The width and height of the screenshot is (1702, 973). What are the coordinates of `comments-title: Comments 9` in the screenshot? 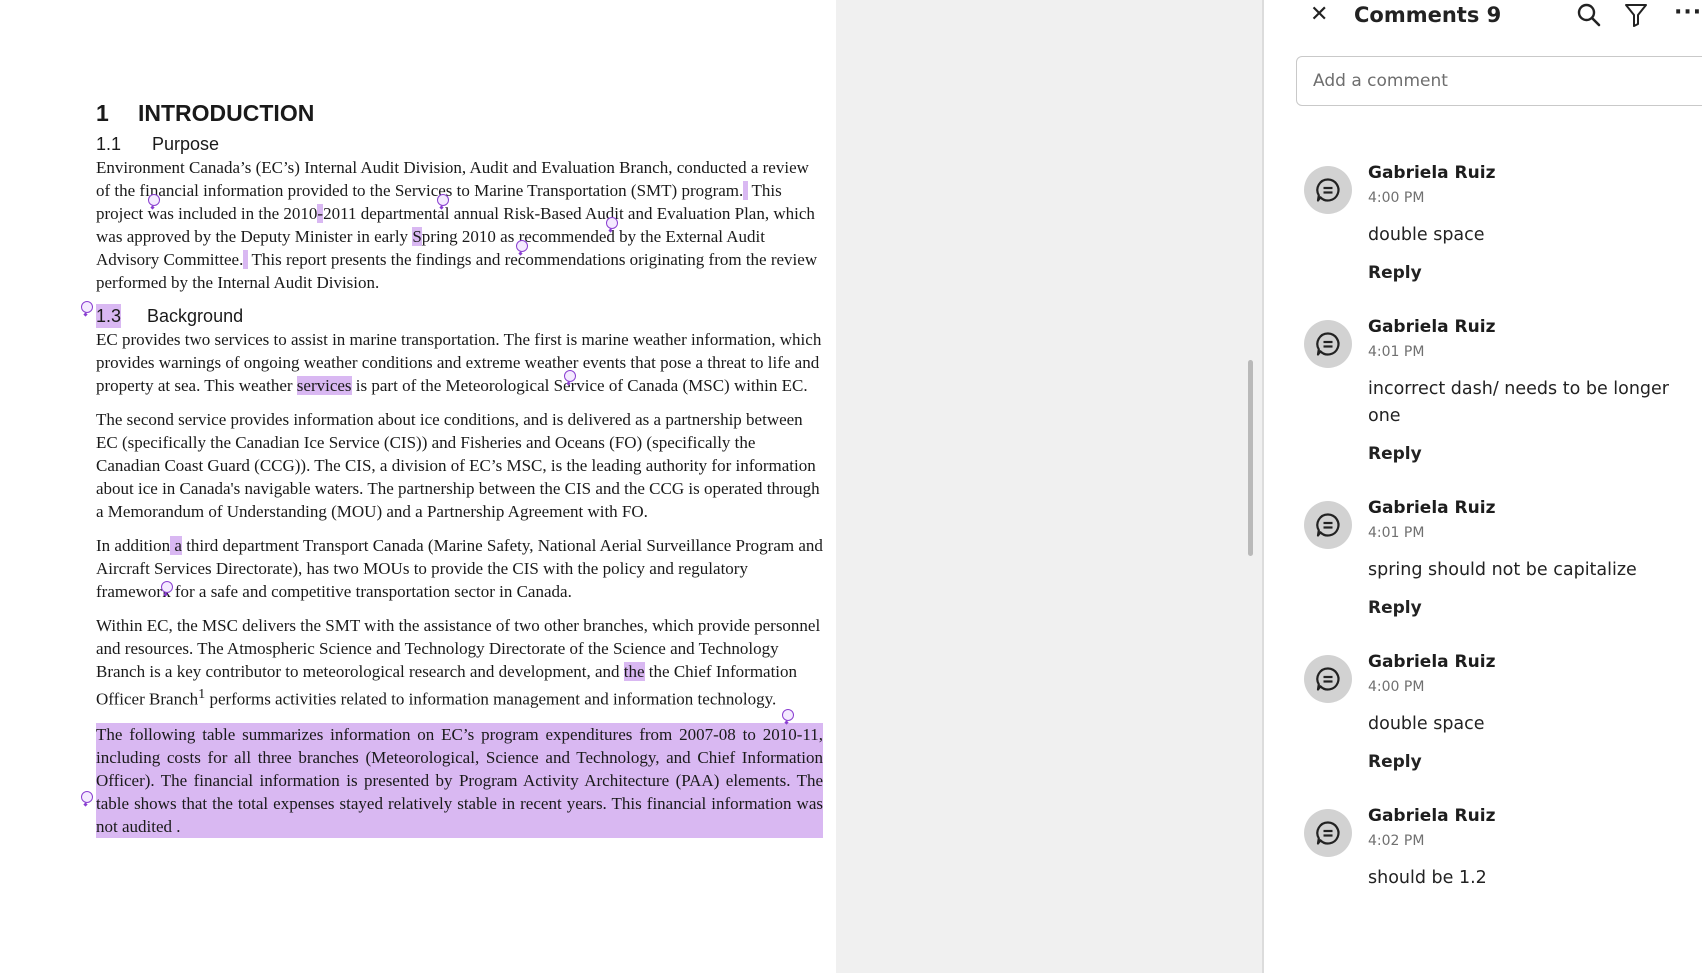 It's located at (1428, 15).